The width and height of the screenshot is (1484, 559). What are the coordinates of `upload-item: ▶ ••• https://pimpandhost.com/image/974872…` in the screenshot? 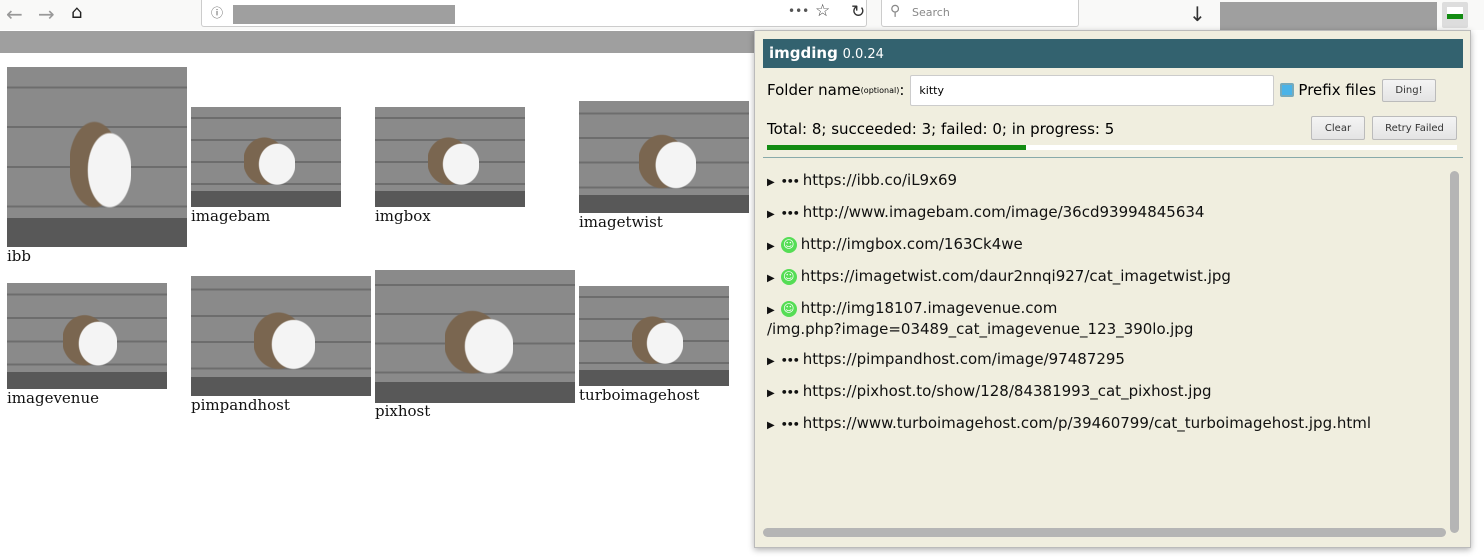 It's located at (1107, 360).